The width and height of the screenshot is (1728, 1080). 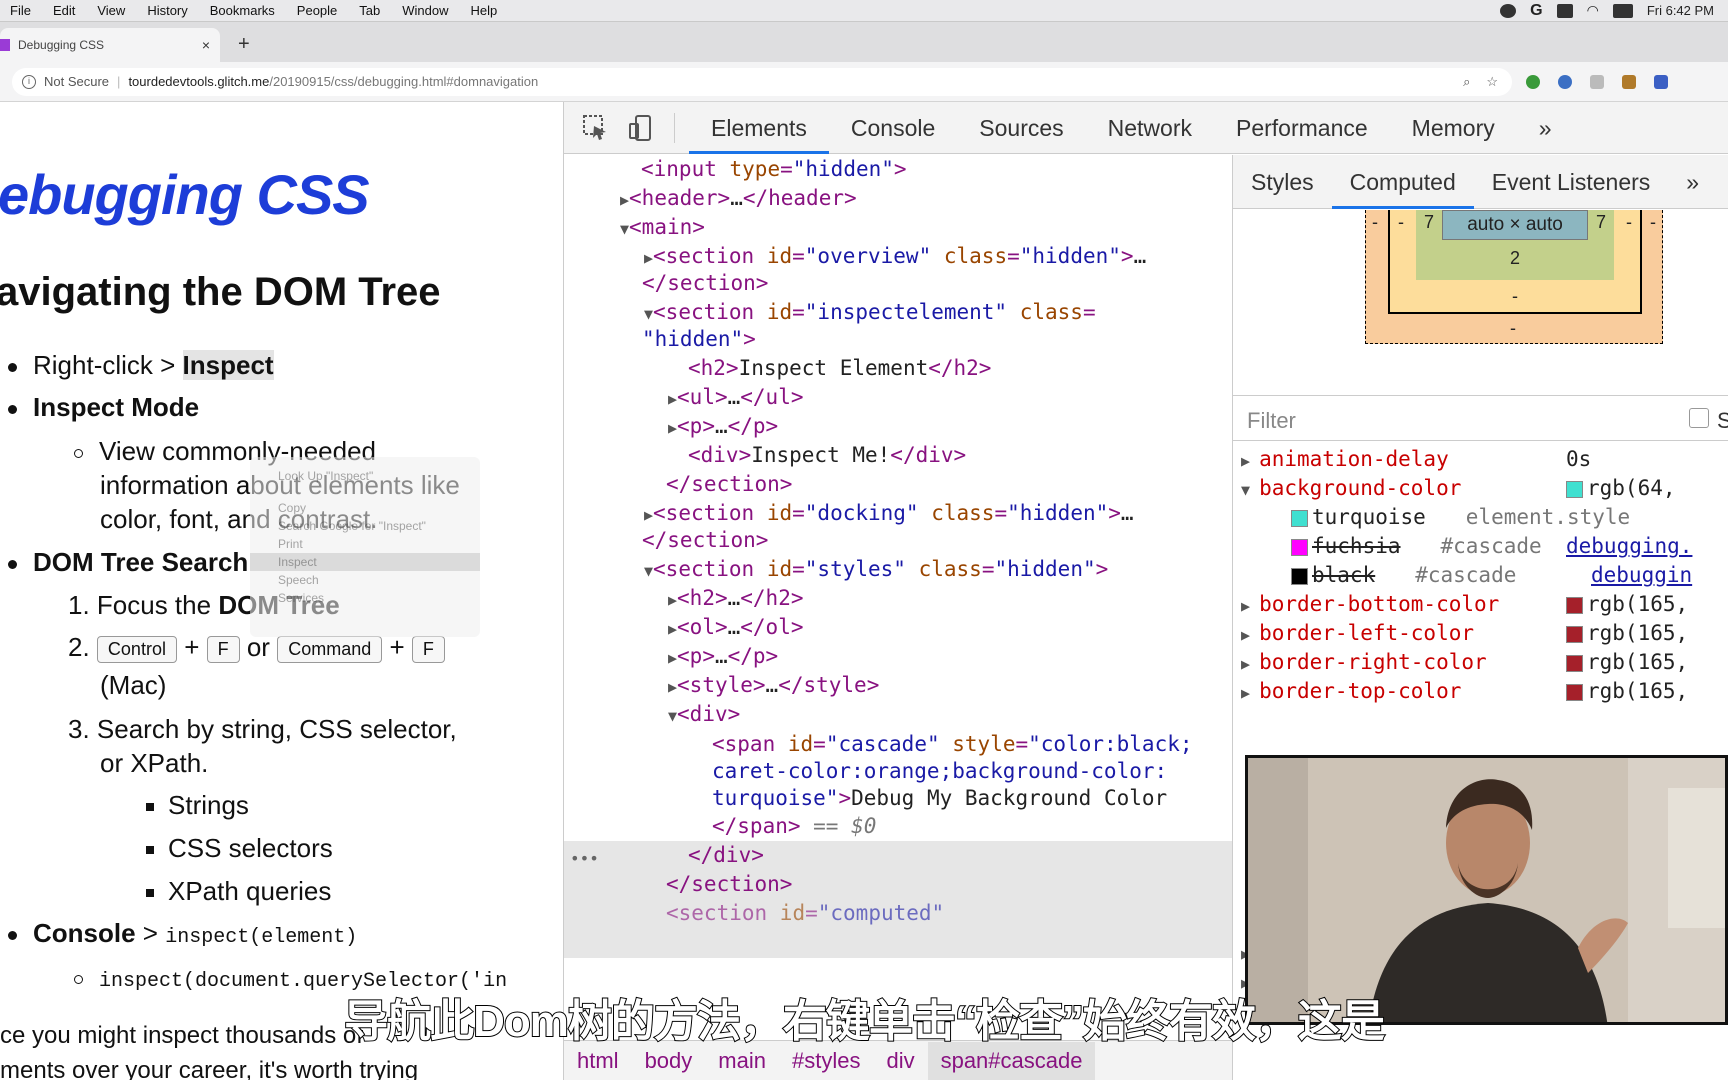 I want to click on plus-sign: +, so click(x=192, y=647).